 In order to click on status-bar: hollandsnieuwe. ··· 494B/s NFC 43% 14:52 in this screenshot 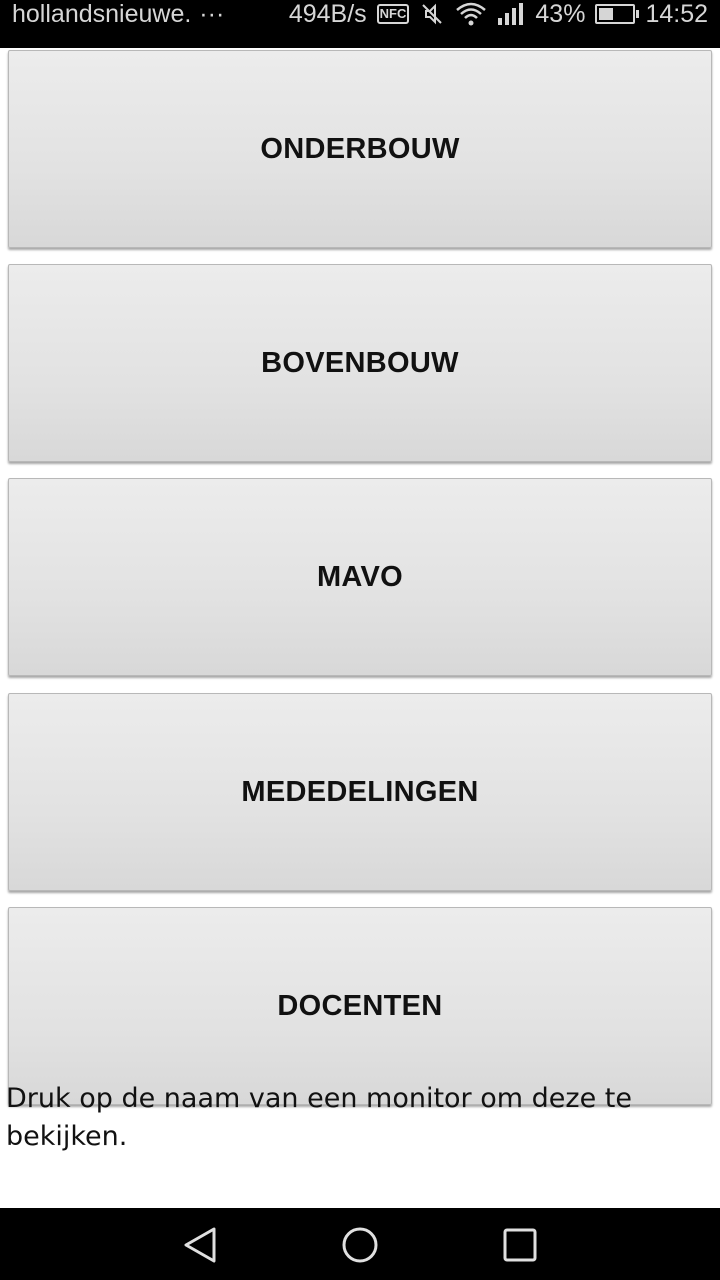, I will do `click(360, 24)`.